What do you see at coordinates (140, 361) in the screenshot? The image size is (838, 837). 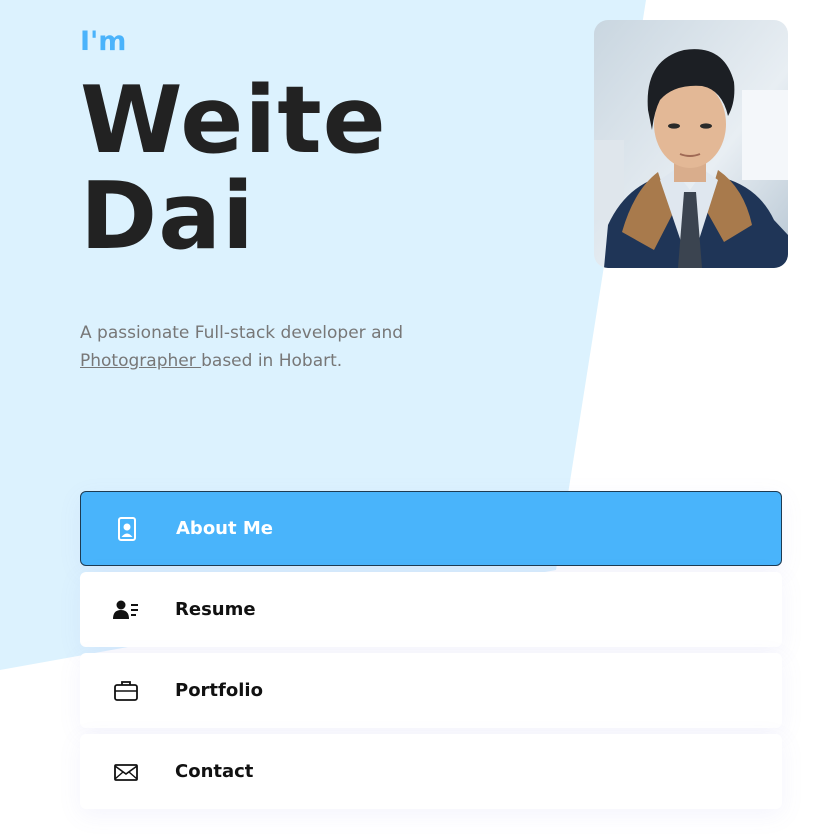 I see `photographer-link: Photographer` at bounding box center [140, 361].